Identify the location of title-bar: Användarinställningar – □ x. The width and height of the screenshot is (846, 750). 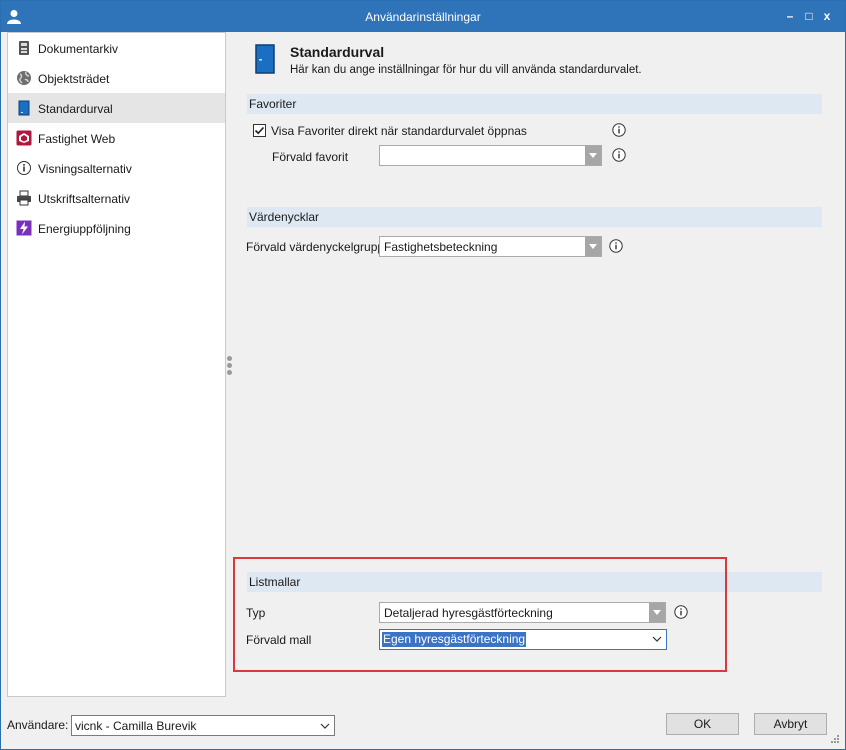
(423, 16).